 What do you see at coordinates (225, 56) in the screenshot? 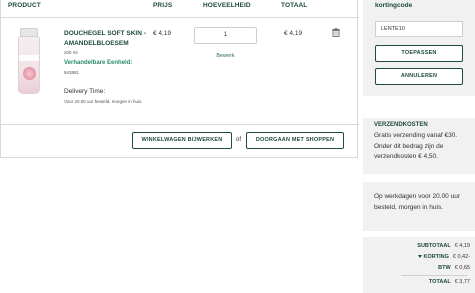
I see `edit-link: Bewerk` at bounding box center [225, 56].